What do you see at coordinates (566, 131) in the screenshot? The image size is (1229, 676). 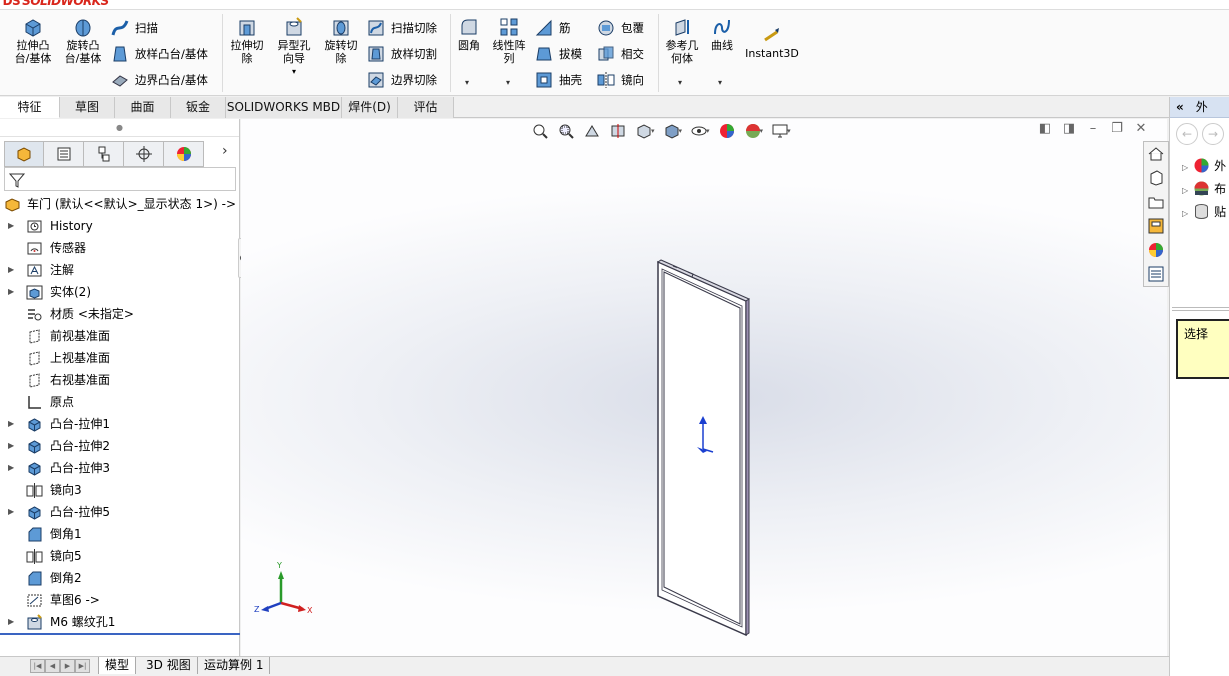 I see `zoom-to-area-button` at bounding box center [566, 131].